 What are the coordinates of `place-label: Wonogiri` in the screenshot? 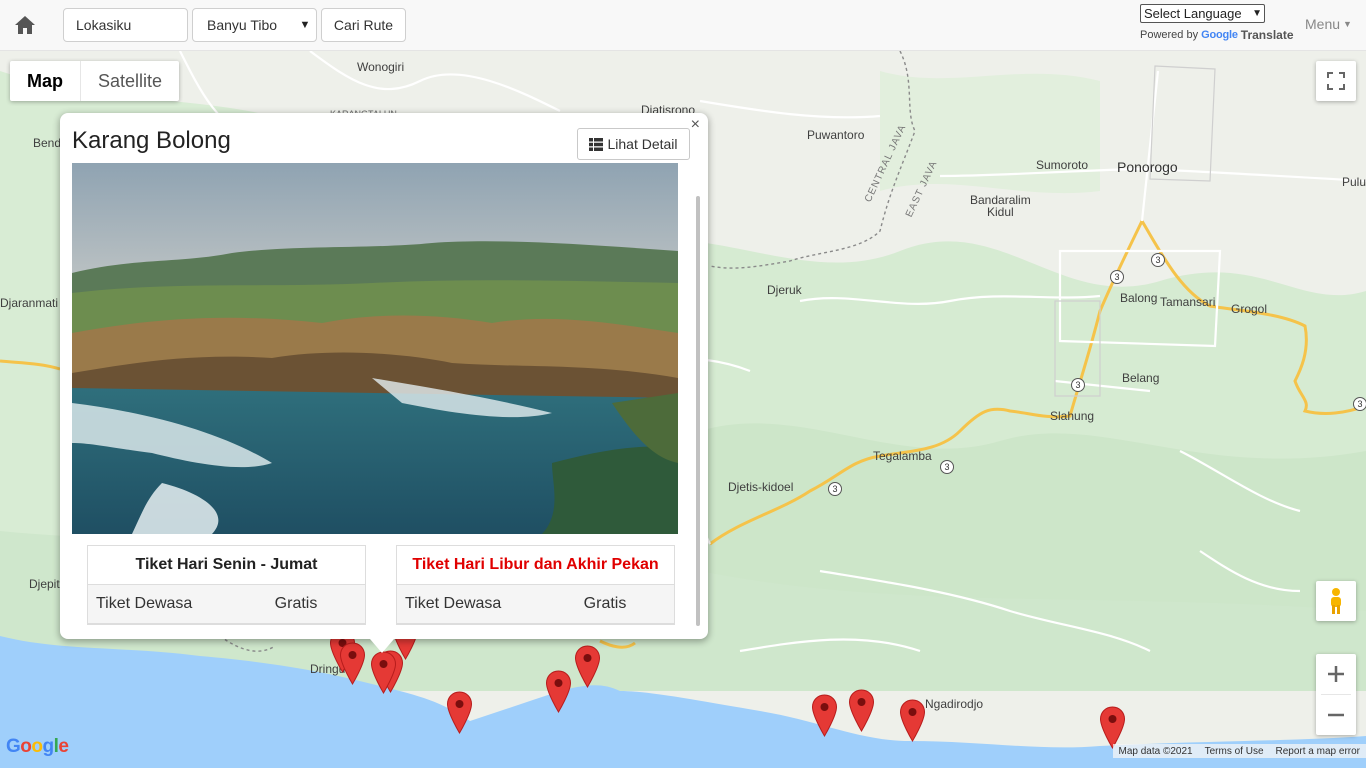 It's located at (381, 67).